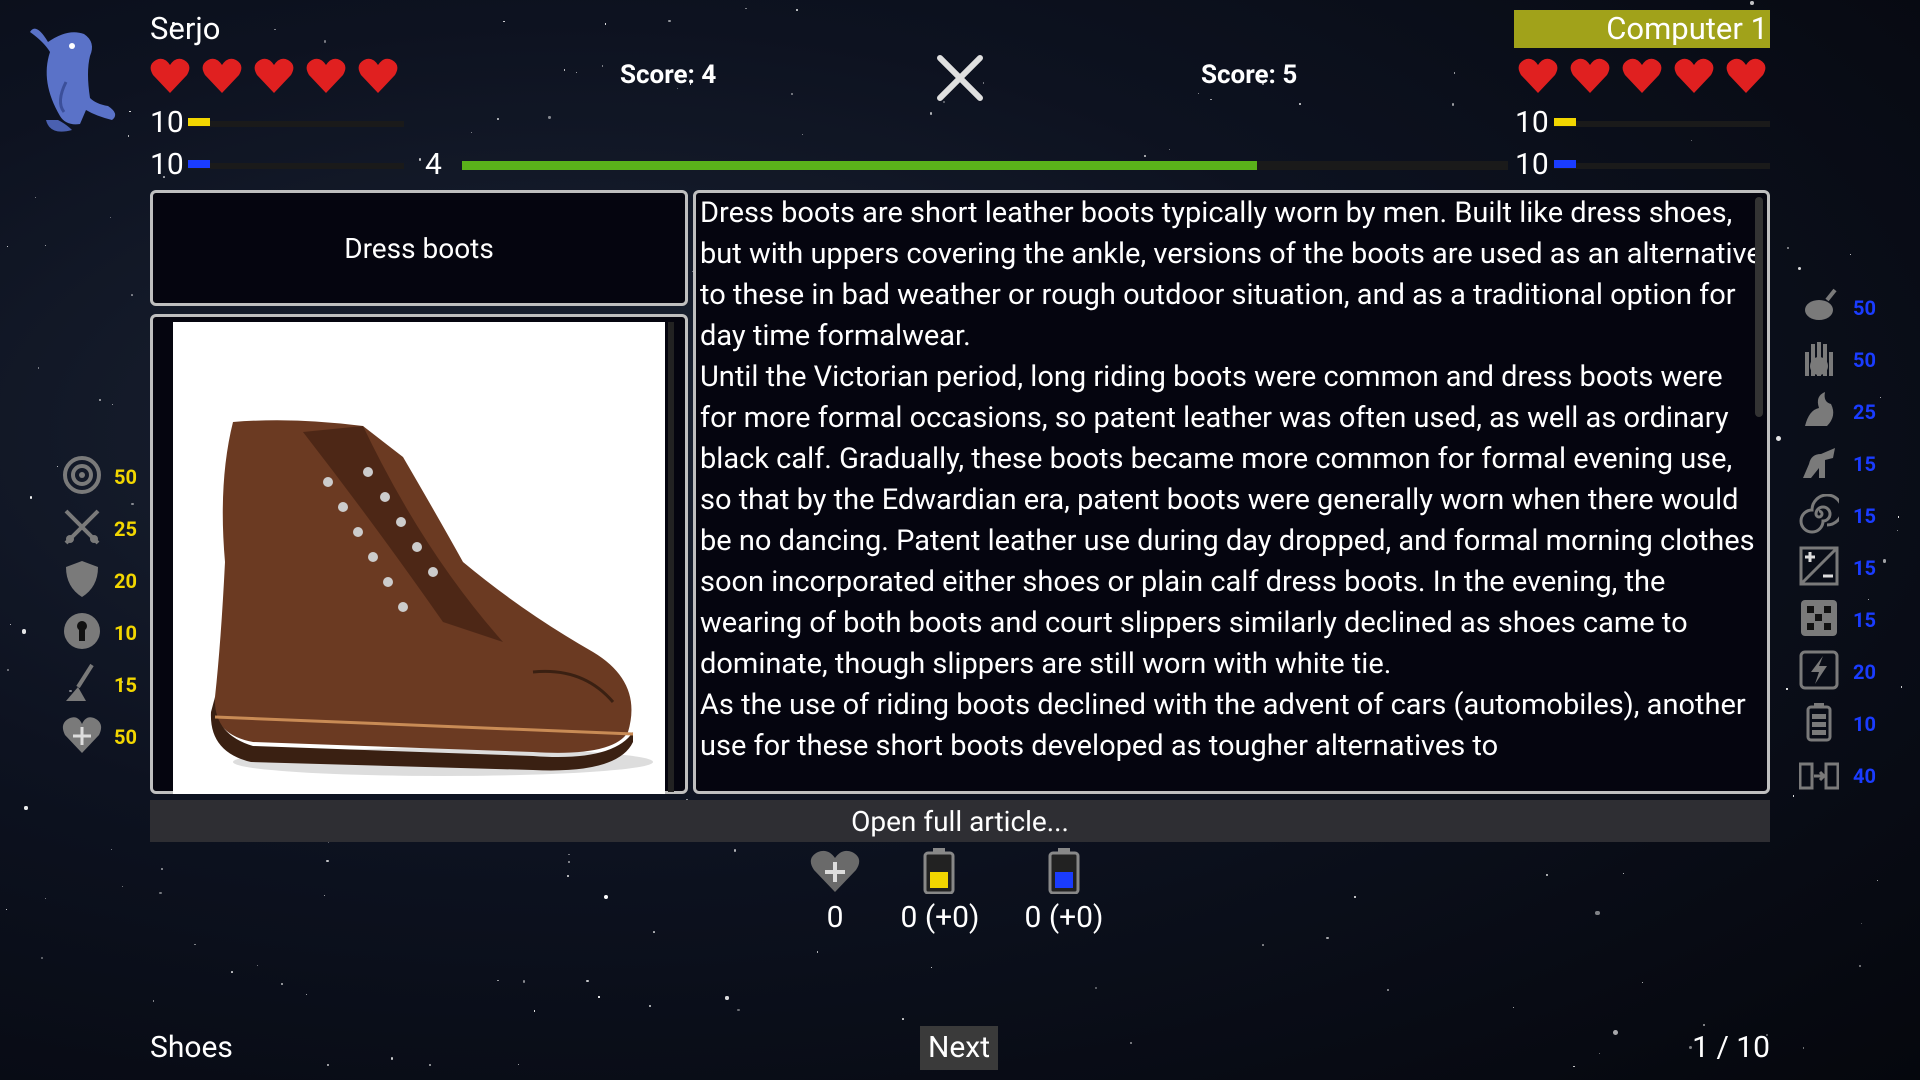 The image size is (1920, 1080). I want to click on battery-icon, so click(1819, 724).